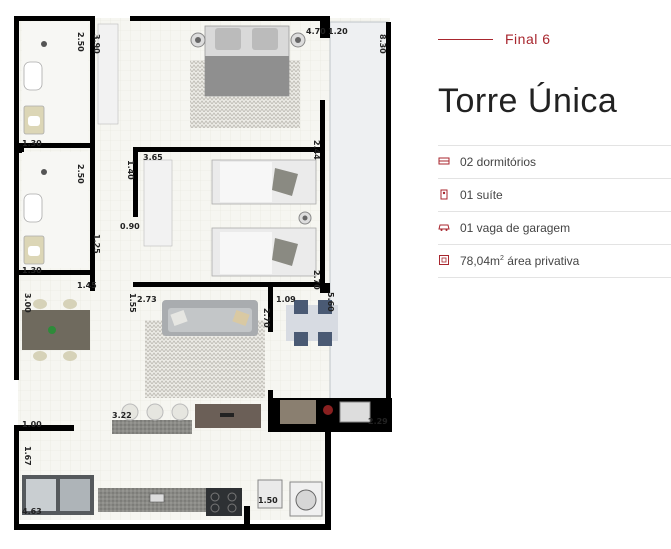  Describe the element at coordinates (554, 162) in the screenshot. I see `feature-item-bedrooms: 02 dormitórios` at that location.